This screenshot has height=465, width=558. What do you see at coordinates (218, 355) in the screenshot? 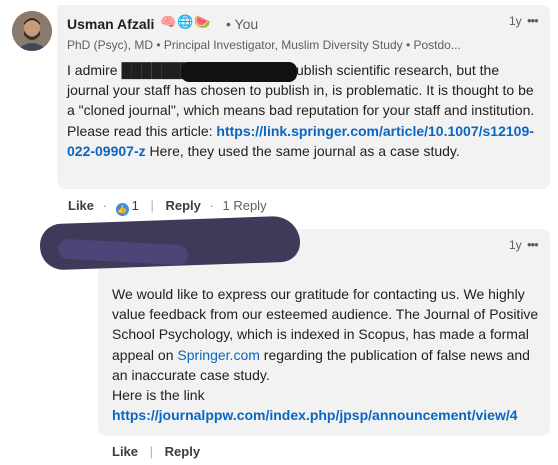
I see `springer-link: Springer.com` at bounding box center [218, 355].